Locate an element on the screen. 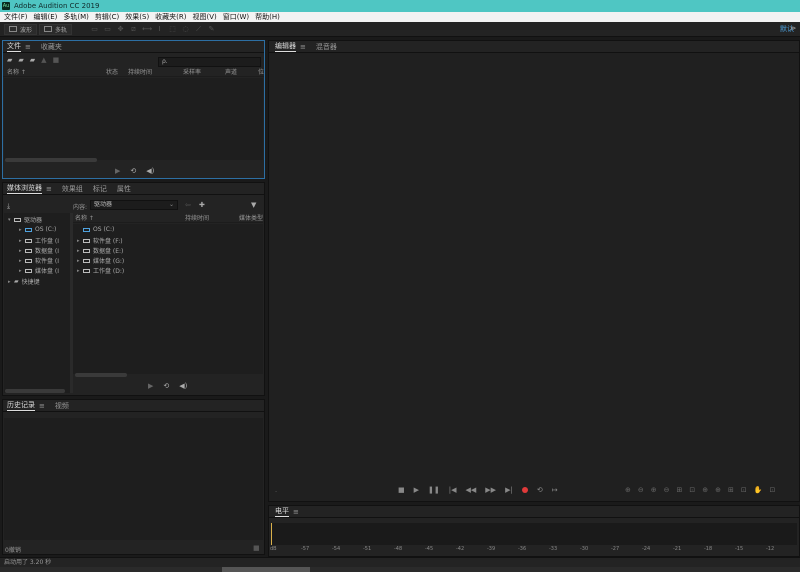  brush-tool-icon: ⟋ is located at coordinates (198, 29).